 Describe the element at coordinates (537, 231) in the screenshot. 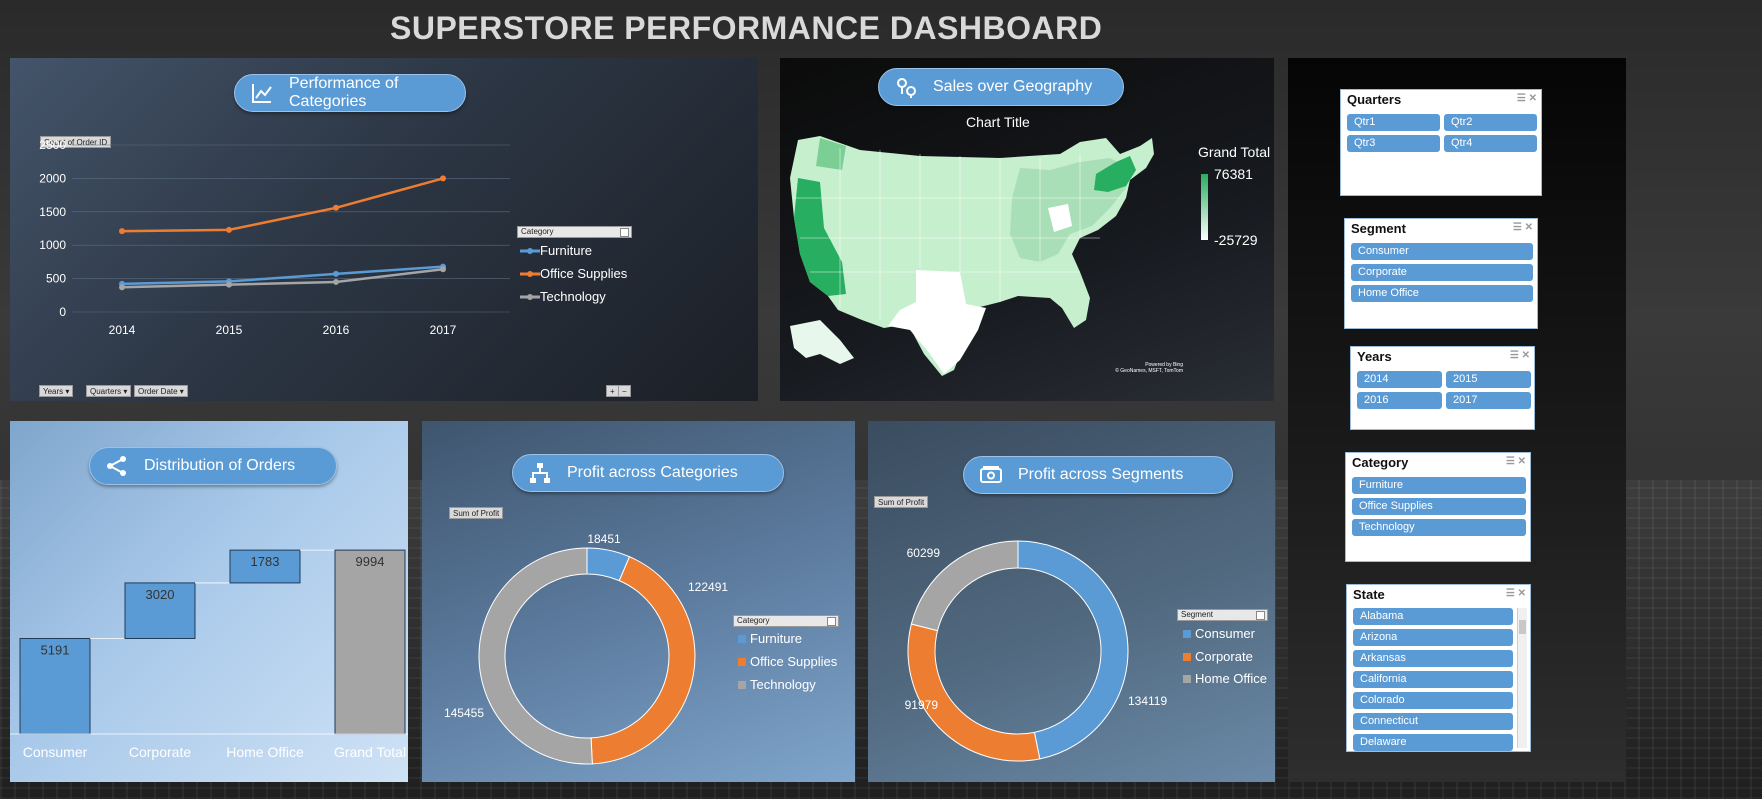

I see `category-legend-label: Category` at that location.